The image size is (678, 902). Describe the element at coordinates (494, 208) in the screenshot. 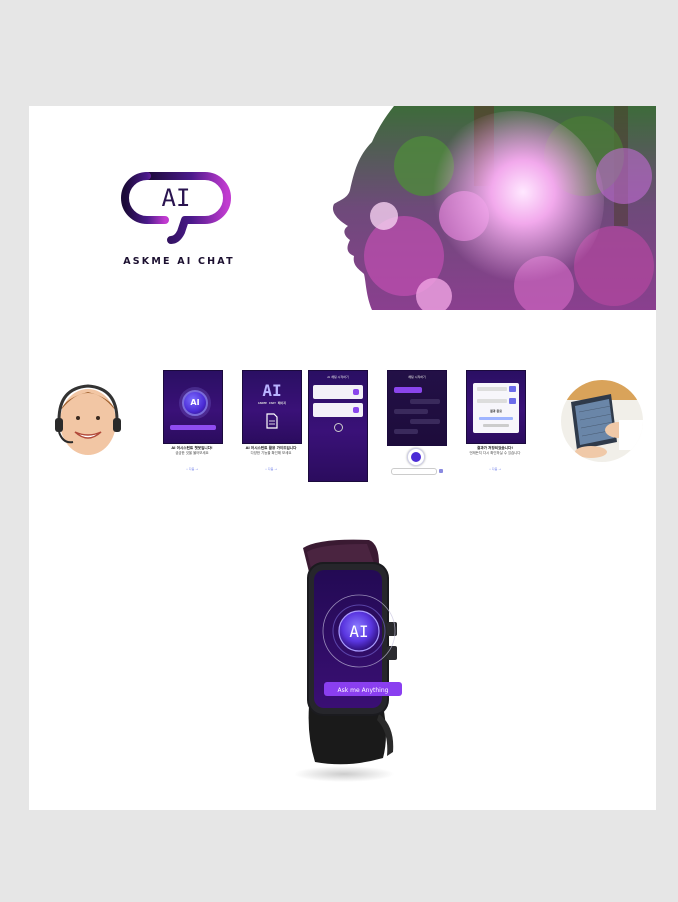

I see `forest-face-image` at that location.